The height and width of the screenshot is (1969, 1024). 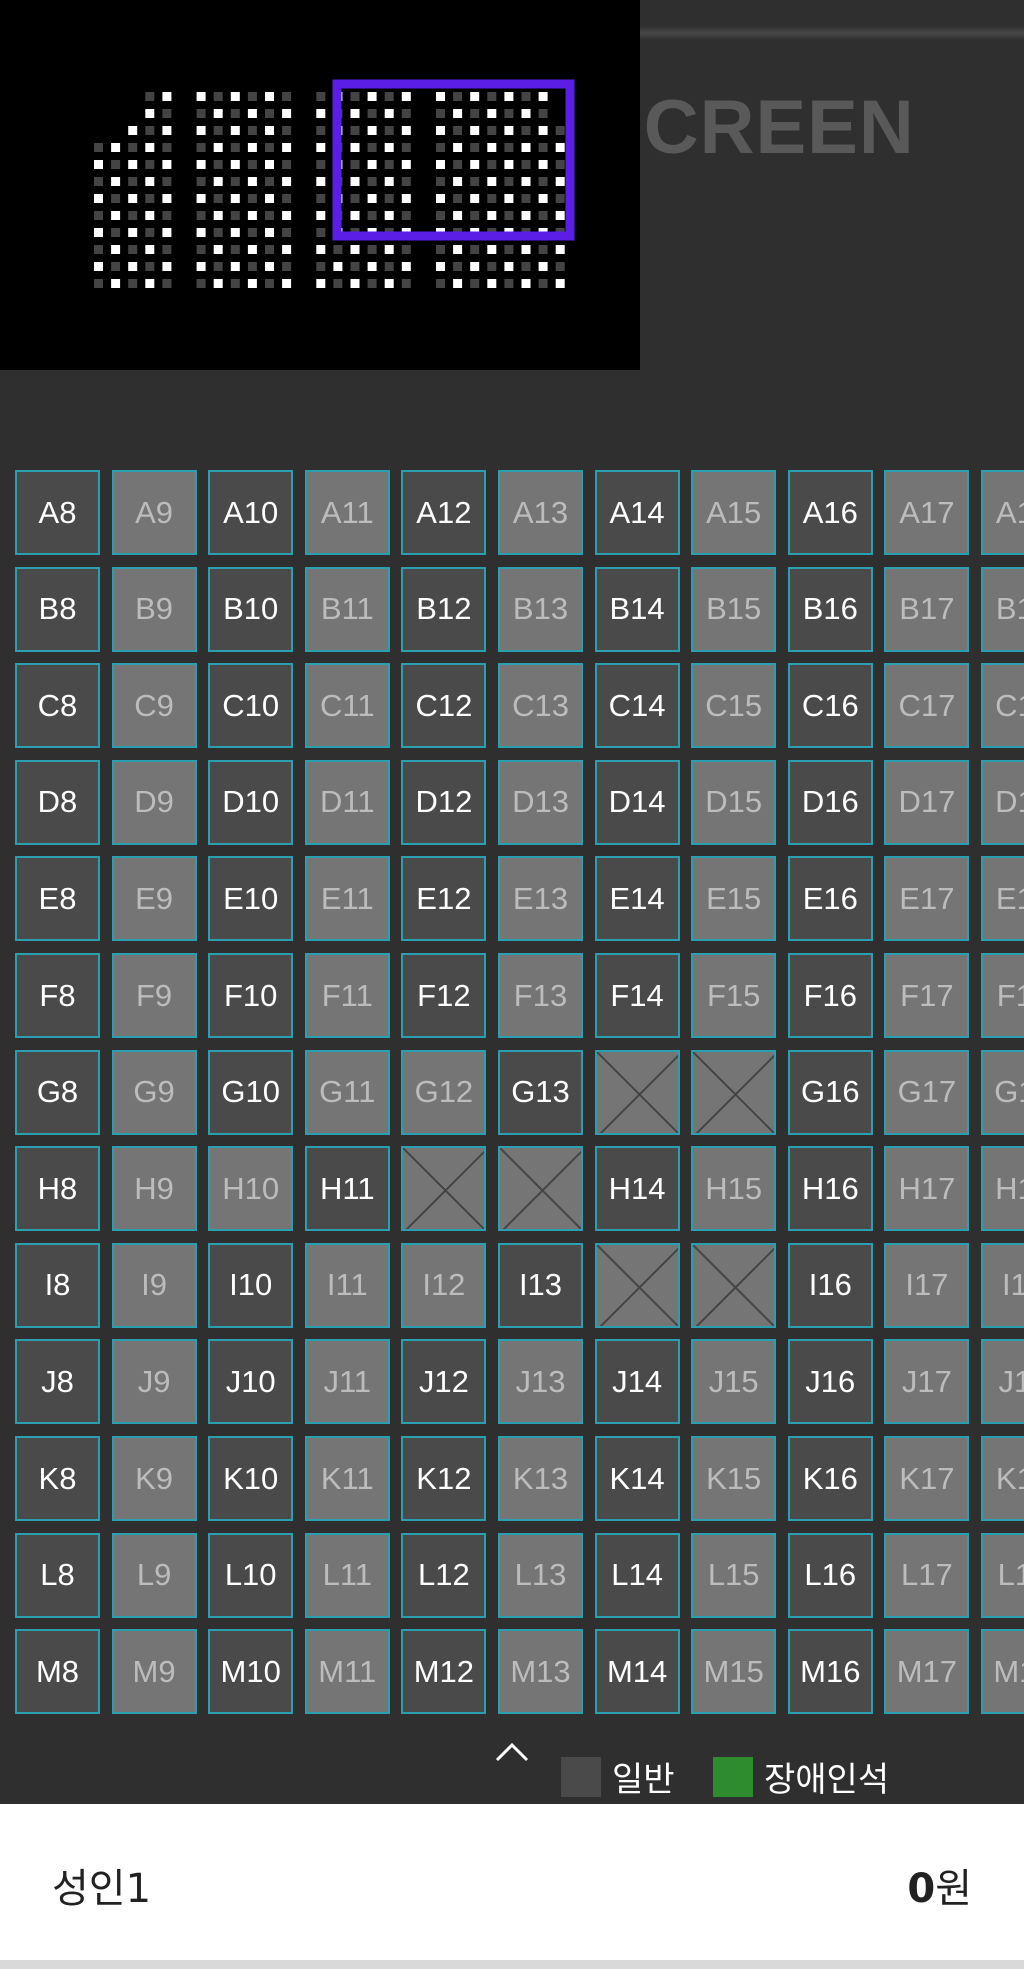 What do you see at coordinates (637, 1672) in the screenshot?
I see `seat-m14: M14` at bounding box center [637, 1672].